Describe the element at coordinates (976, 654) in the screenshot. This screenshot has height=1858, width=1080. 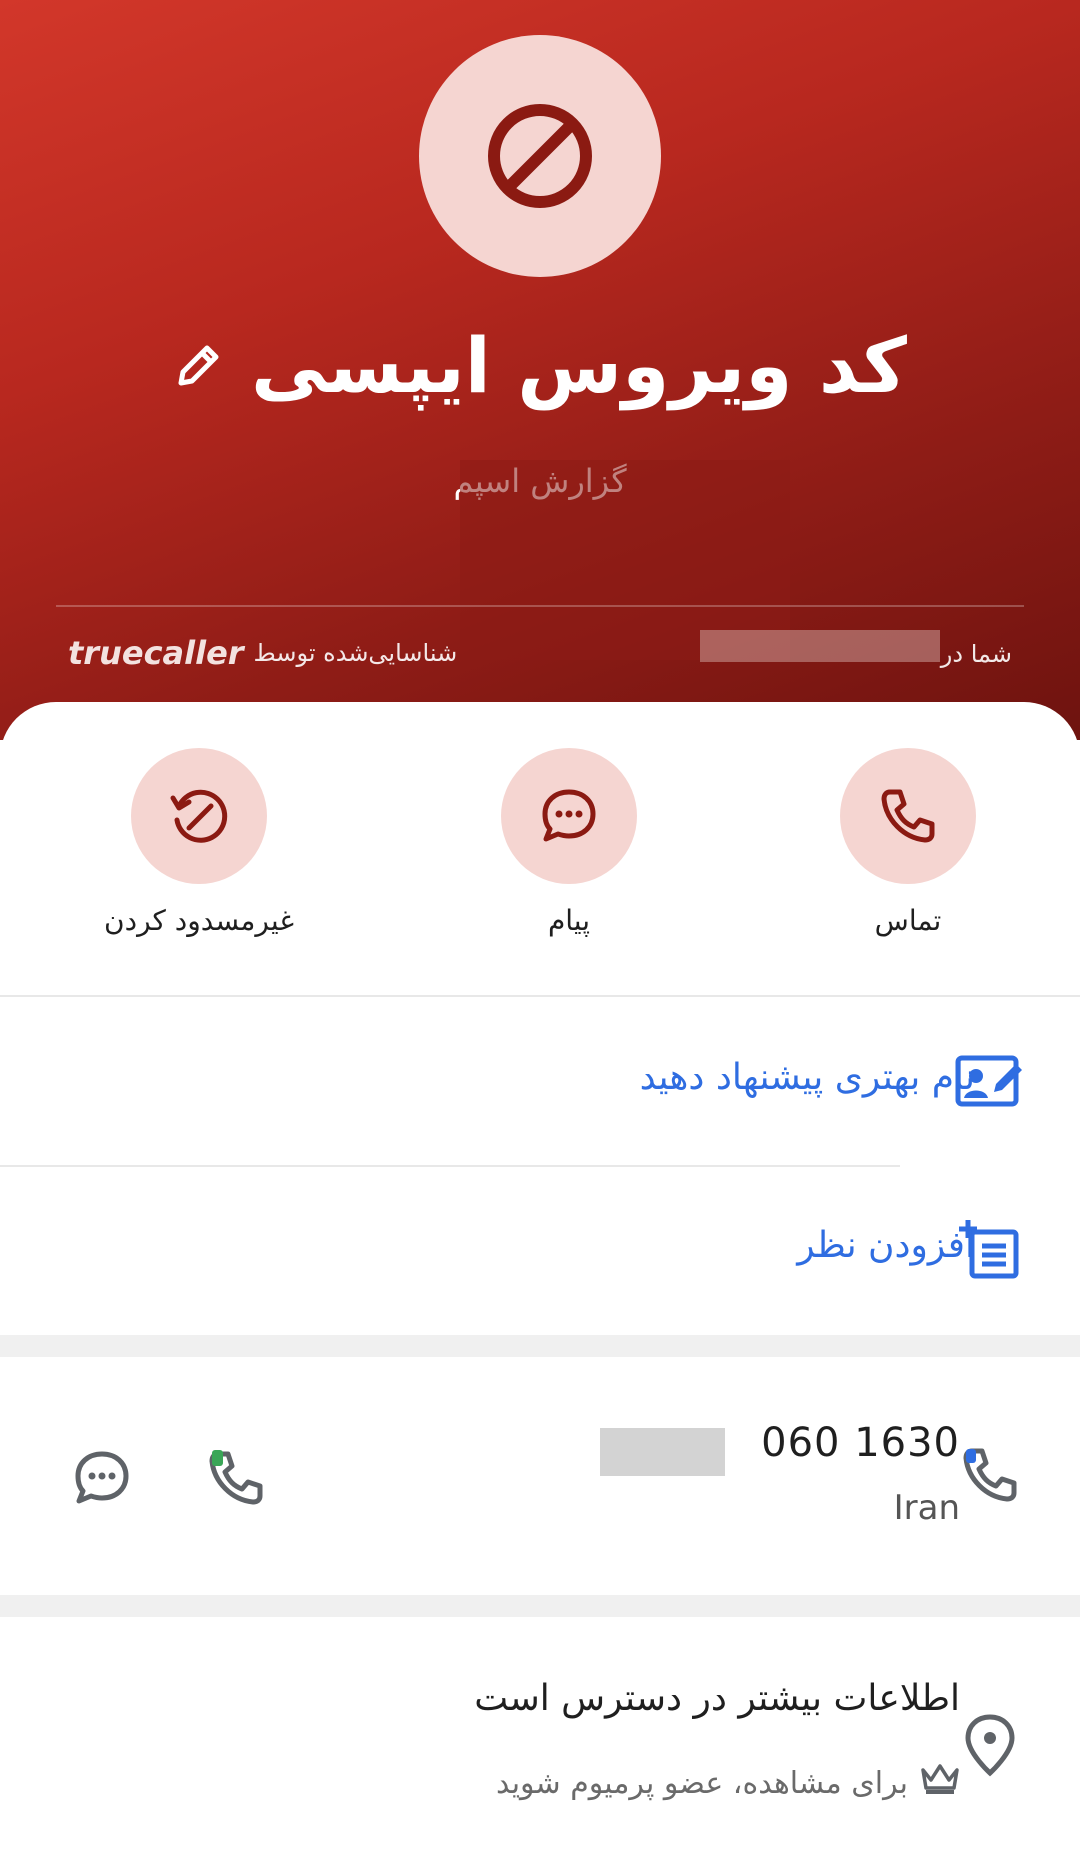
I see `location-note: شما در` at that location.